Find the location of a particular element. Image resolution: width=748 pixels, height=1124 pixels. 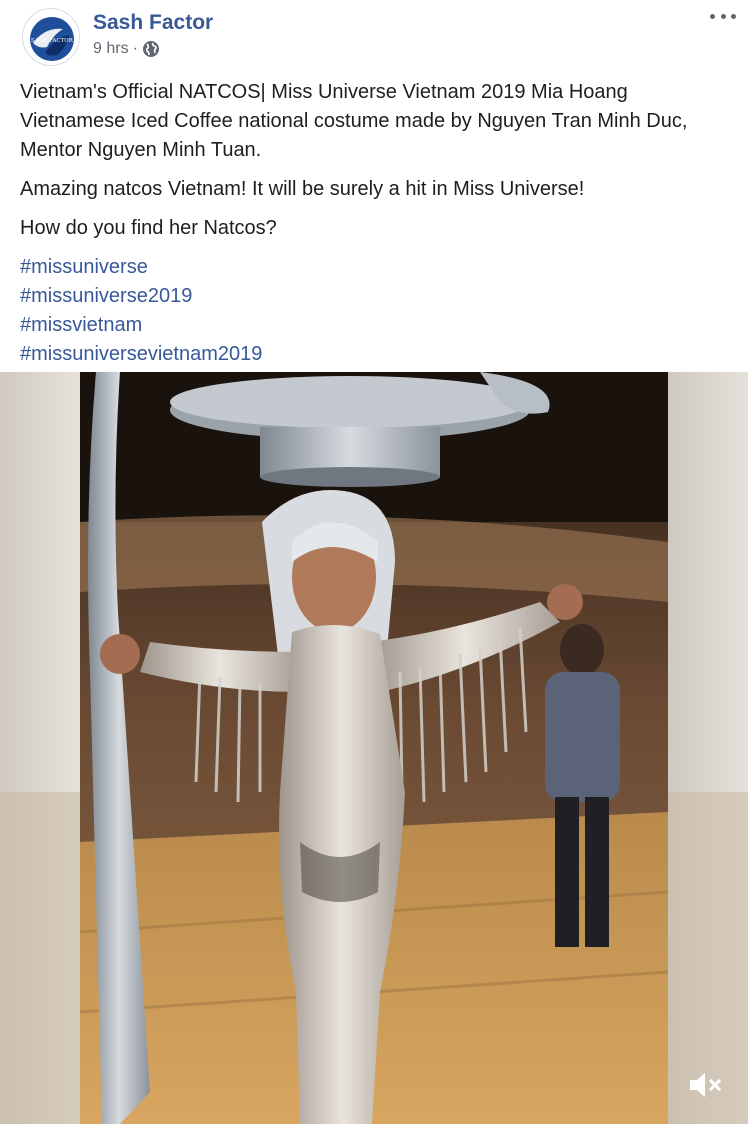

page-logo: SASH FACTOR is located at coordinates (51, 37).